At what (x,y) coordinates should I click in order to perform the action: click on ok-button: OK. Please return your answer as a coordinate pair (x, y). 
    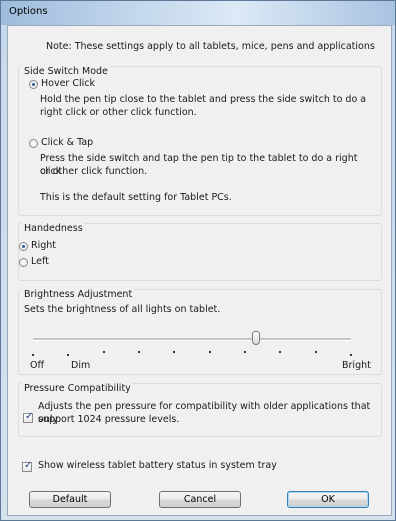
    Looking at the image, I should click on (328, 499).